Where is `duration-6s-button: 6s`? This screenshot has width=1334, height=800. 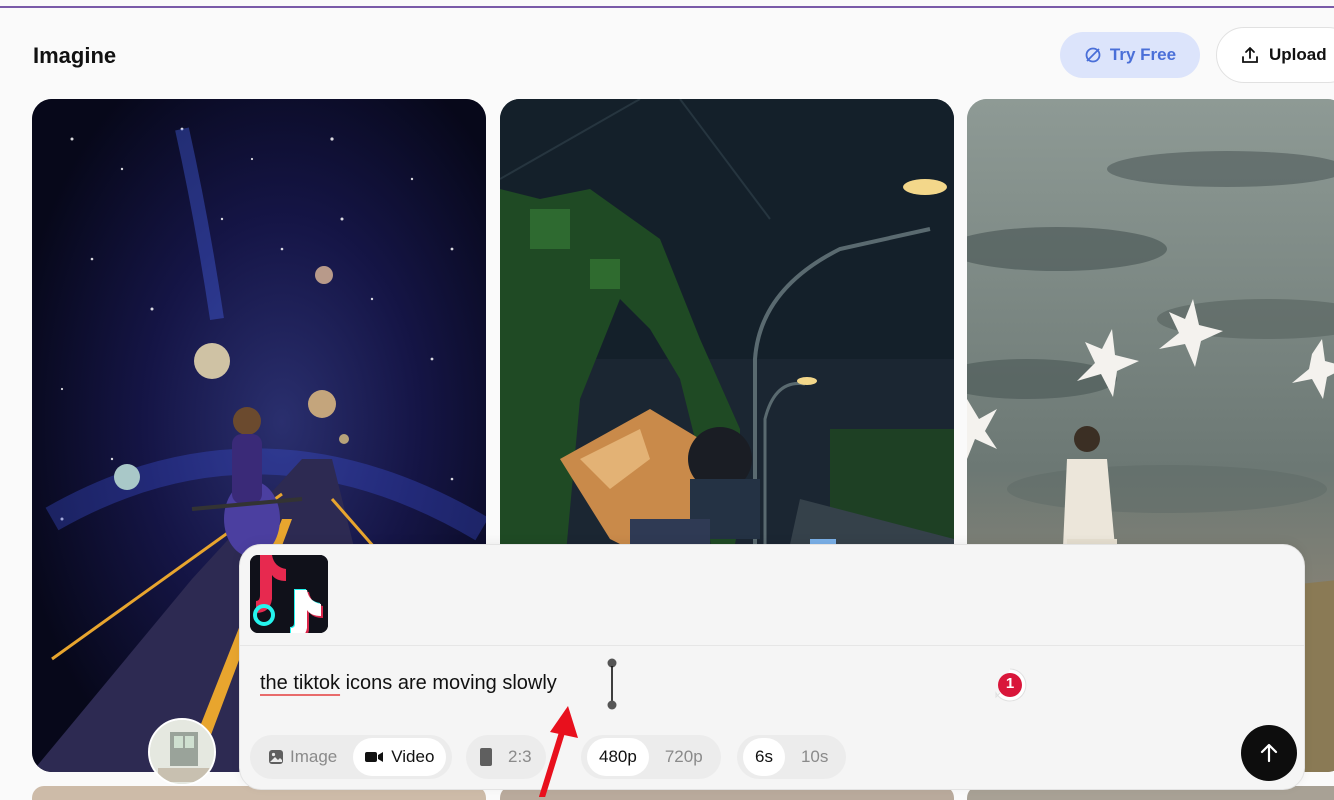 duration-6s-button: 6s is located at coordinates (764, 757).